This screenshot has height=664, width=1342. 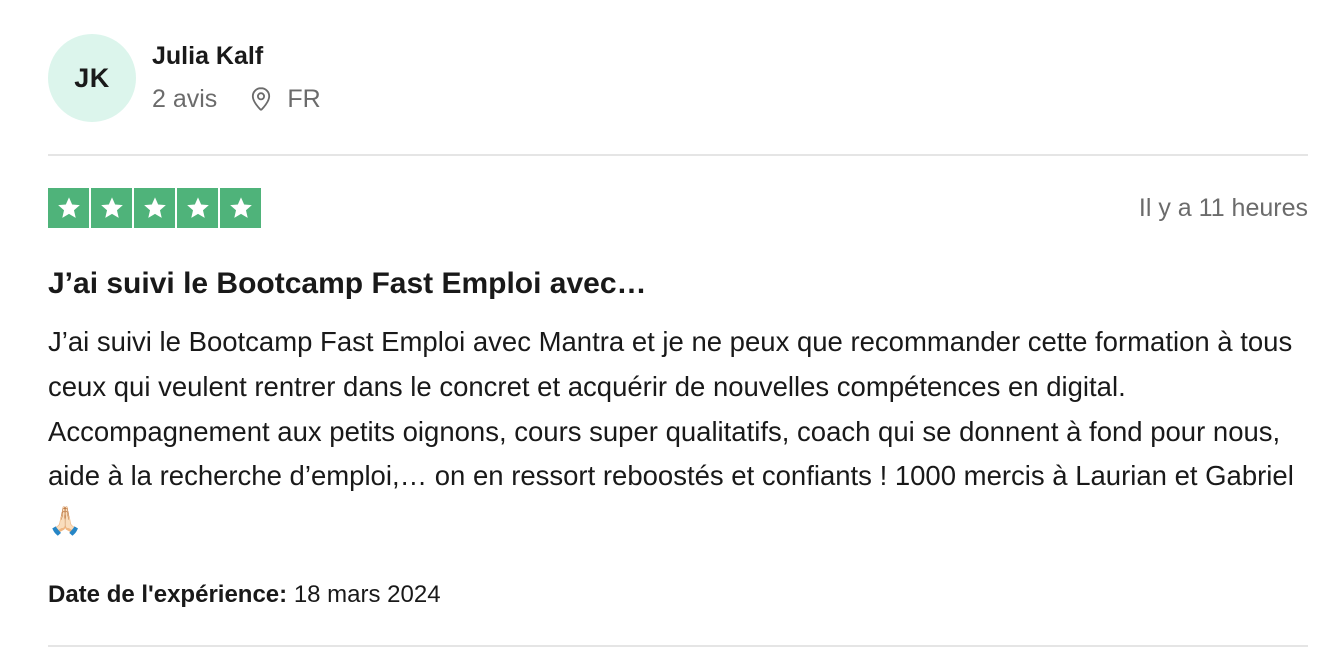 I want to click on consumer-name: Julia Kalf, so click(x=236, y=56).